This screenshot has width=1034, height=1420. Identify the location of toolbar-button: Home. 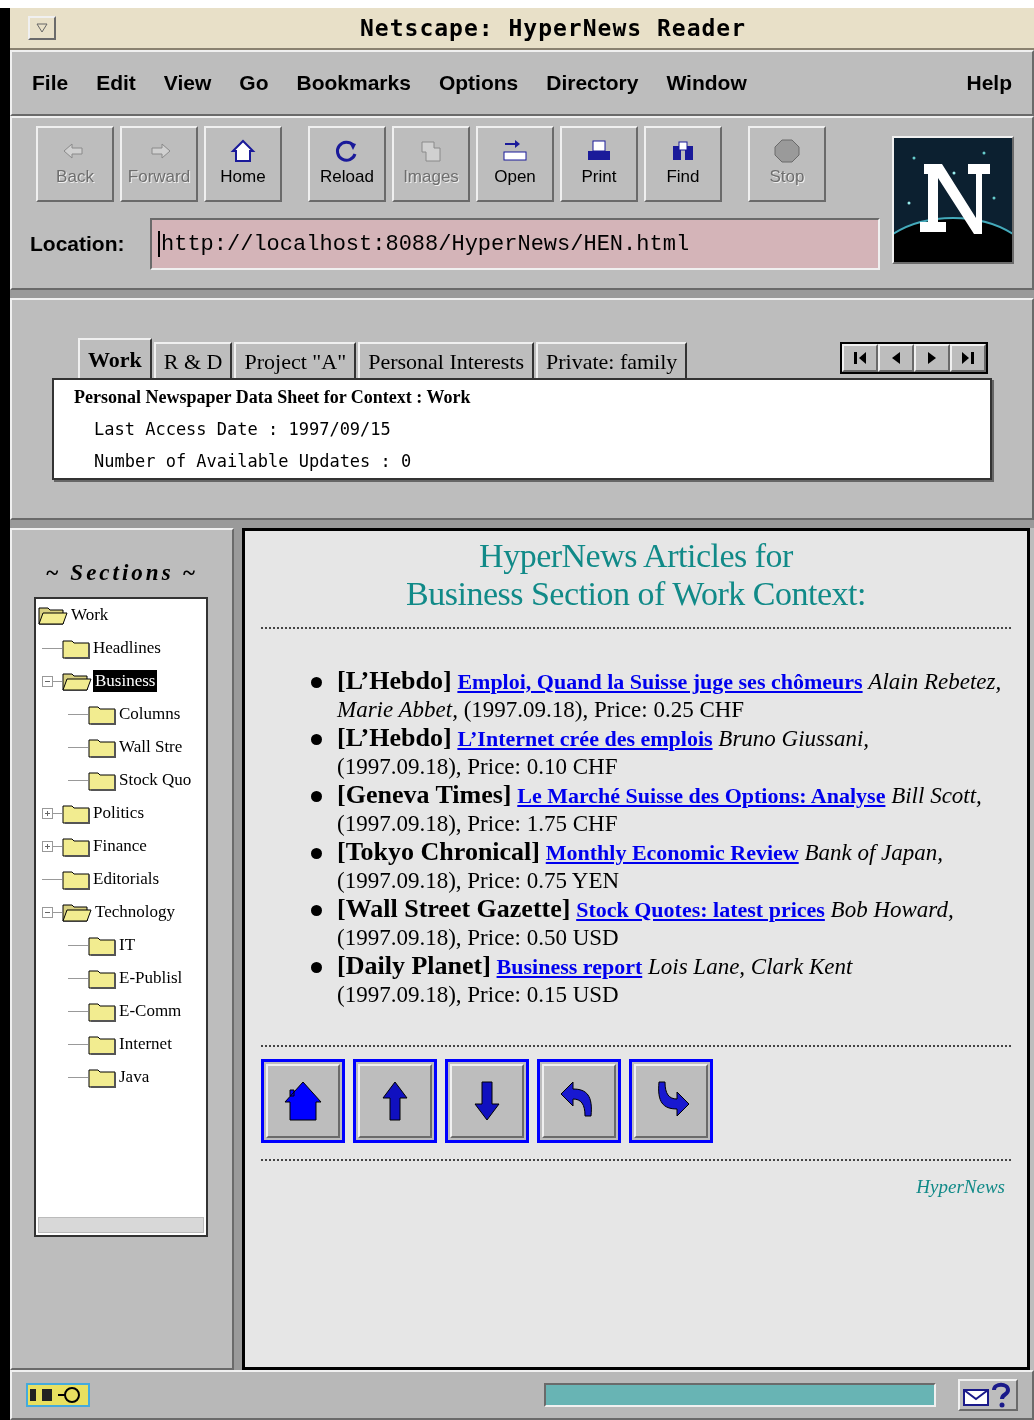
(243, 164).